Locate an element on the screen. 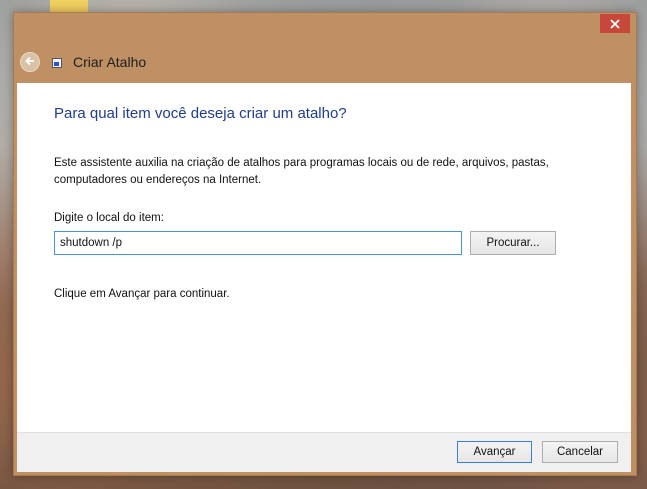  location-input is located at coordinates (258, 243).